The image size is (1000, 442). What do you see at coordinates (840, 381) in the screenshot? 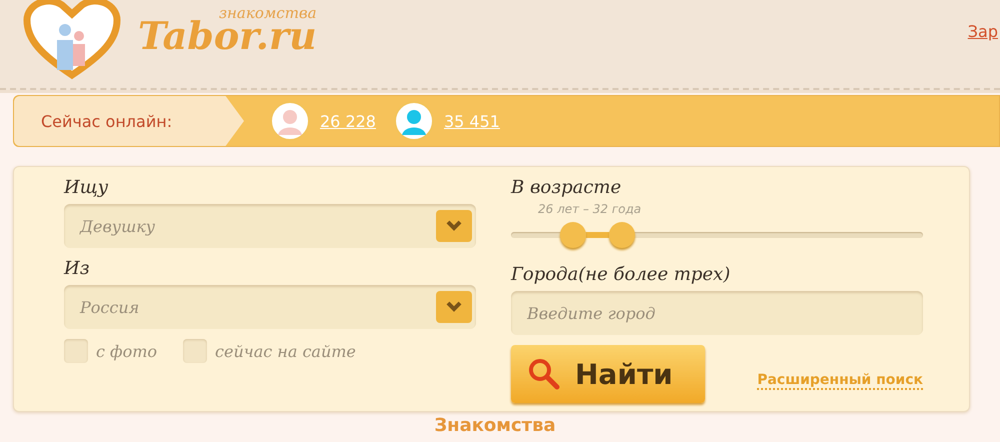
I see `advanced-search-link: Расширенный поиск` at bounding box center [840, 381].